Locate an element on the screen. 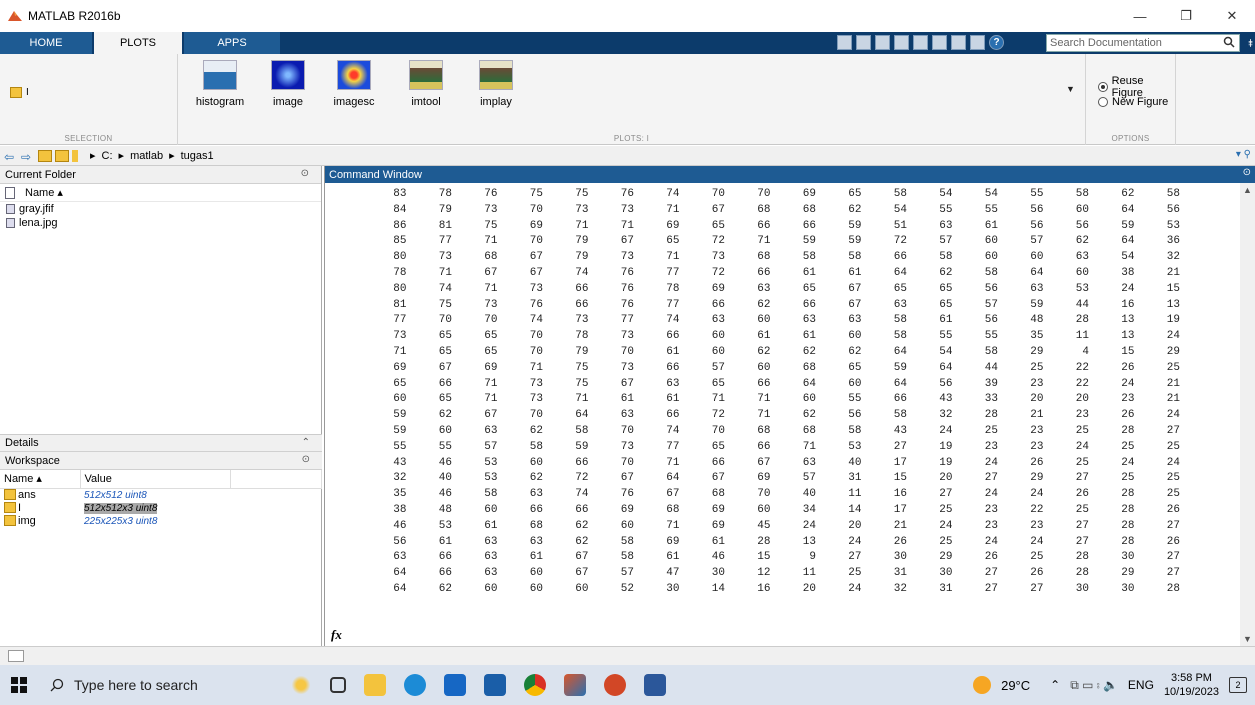 The image size is (1255, 705). list-item: lena.jpg is located at coordinates (160, 223).